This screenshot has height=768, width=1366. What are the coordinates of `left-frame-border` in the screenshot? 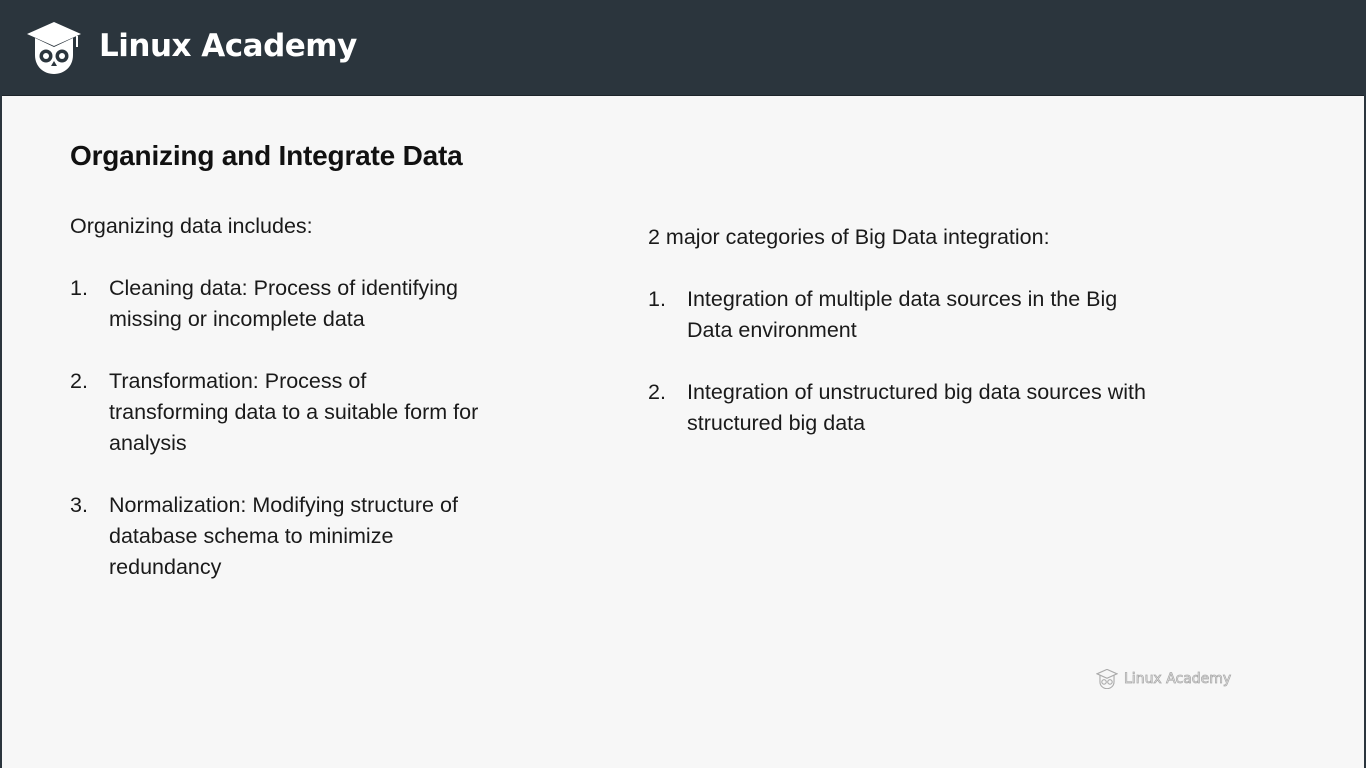 It's located at (1, 431).